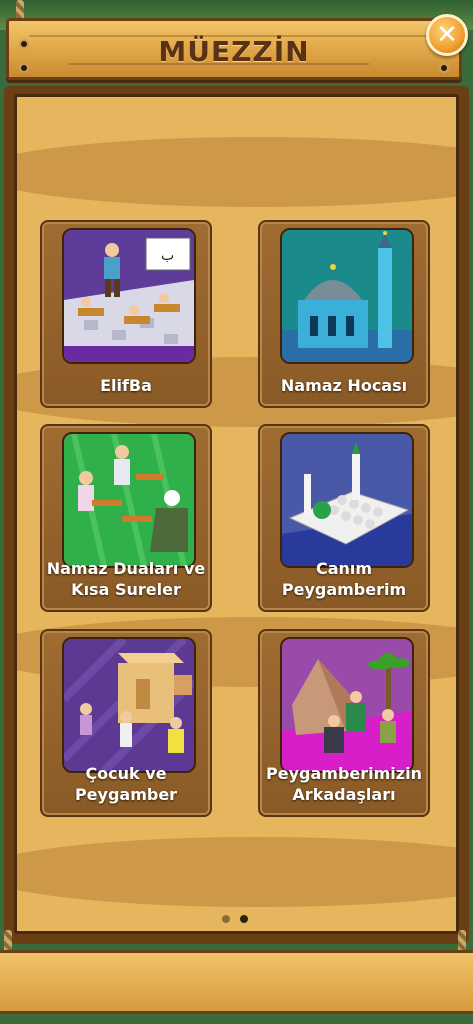  Describe the element at coordinates (347, 705) in the screenshot. I see `desert-tent-icon` at that location.